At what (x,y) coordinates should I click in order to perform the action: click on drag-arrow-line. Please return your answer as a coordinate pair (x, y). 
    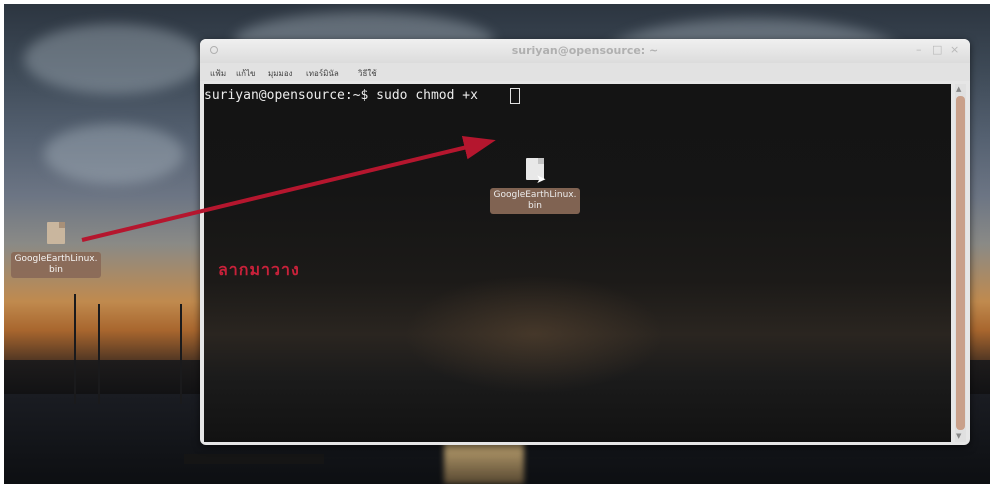
    Looking at the image, I should click on (288, 188).